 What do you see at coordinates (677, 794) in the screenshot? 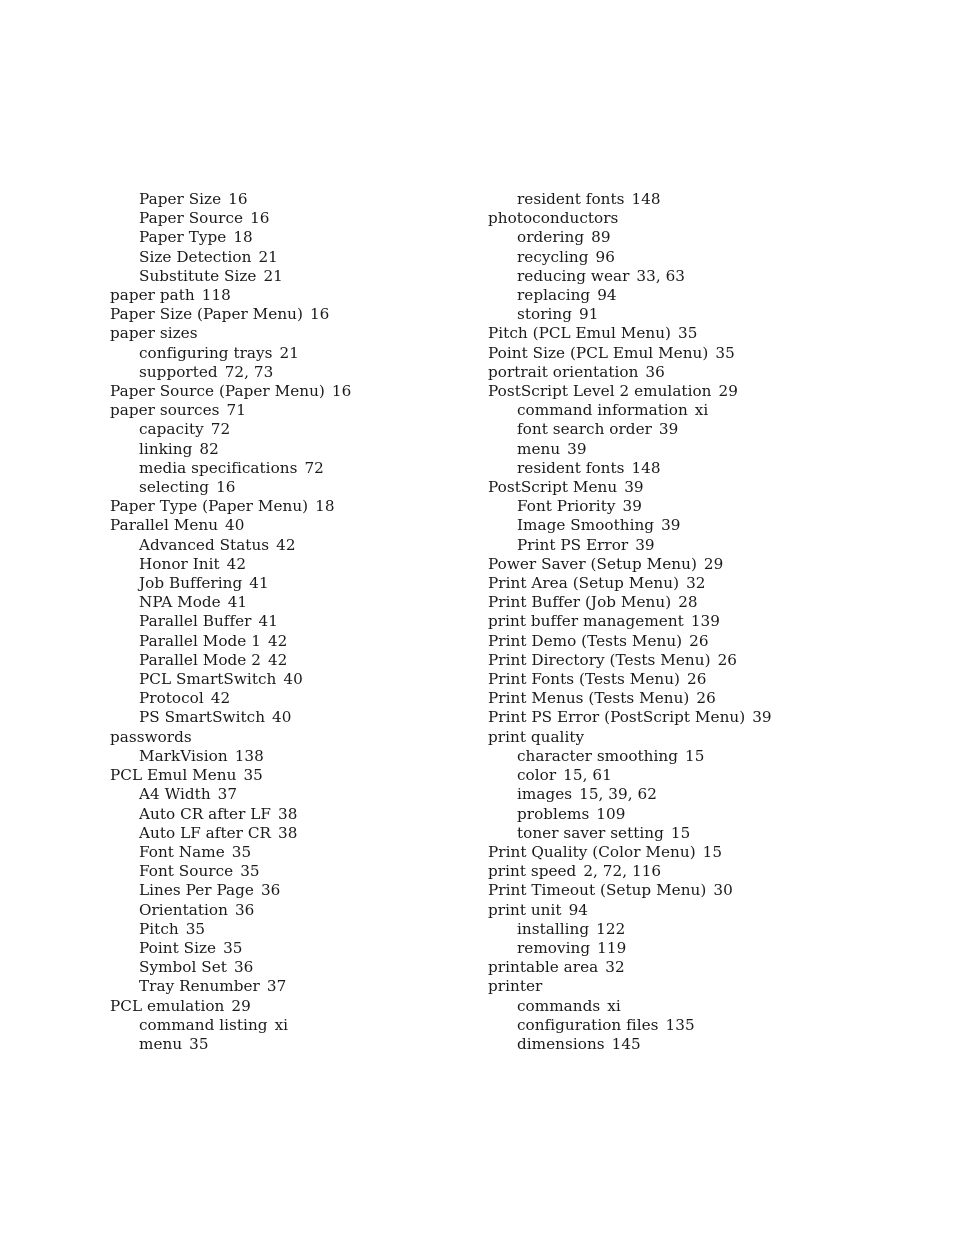
I see `index-entry: images 15, 39, 62` at bounding box center [677, 794].